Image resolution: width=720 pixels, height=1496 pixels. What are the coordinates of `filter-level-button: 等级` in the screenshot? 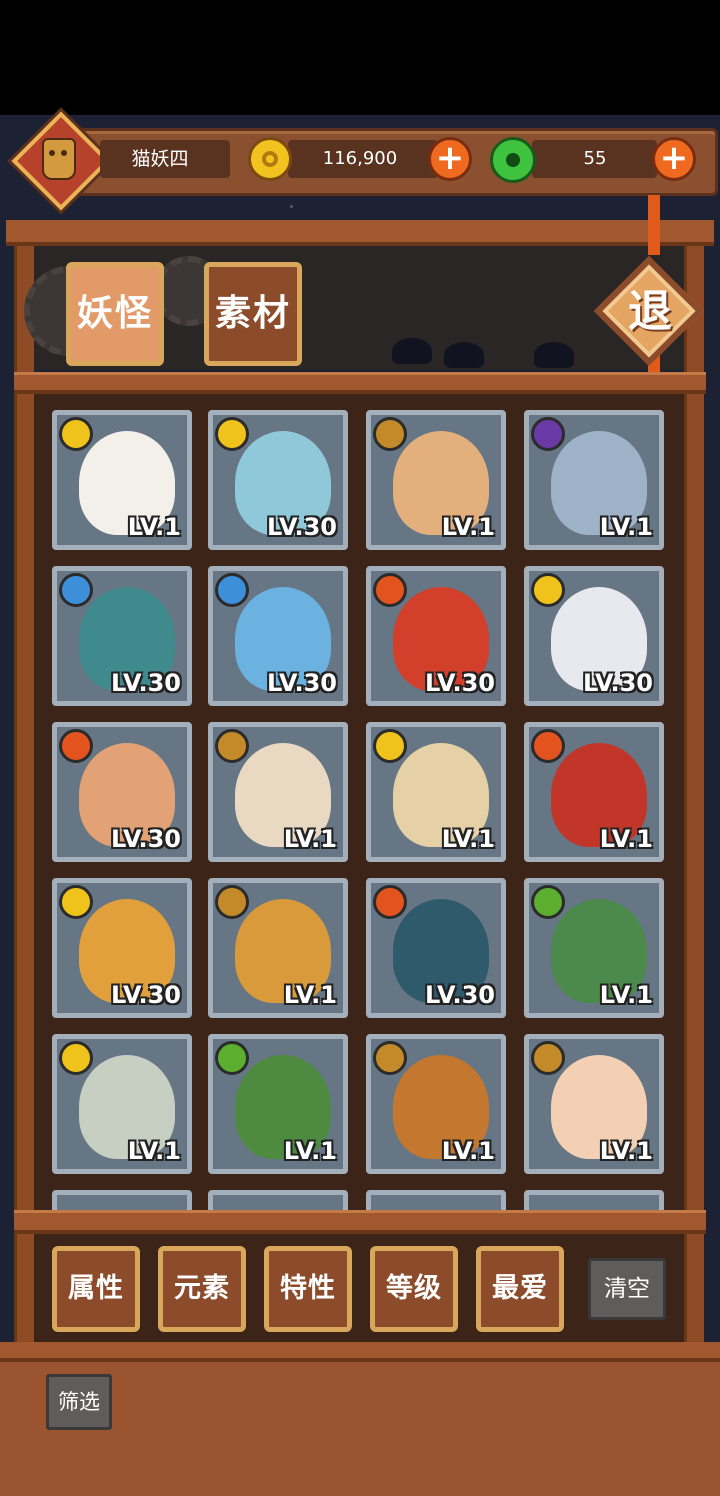 It's located at (414, 1289).